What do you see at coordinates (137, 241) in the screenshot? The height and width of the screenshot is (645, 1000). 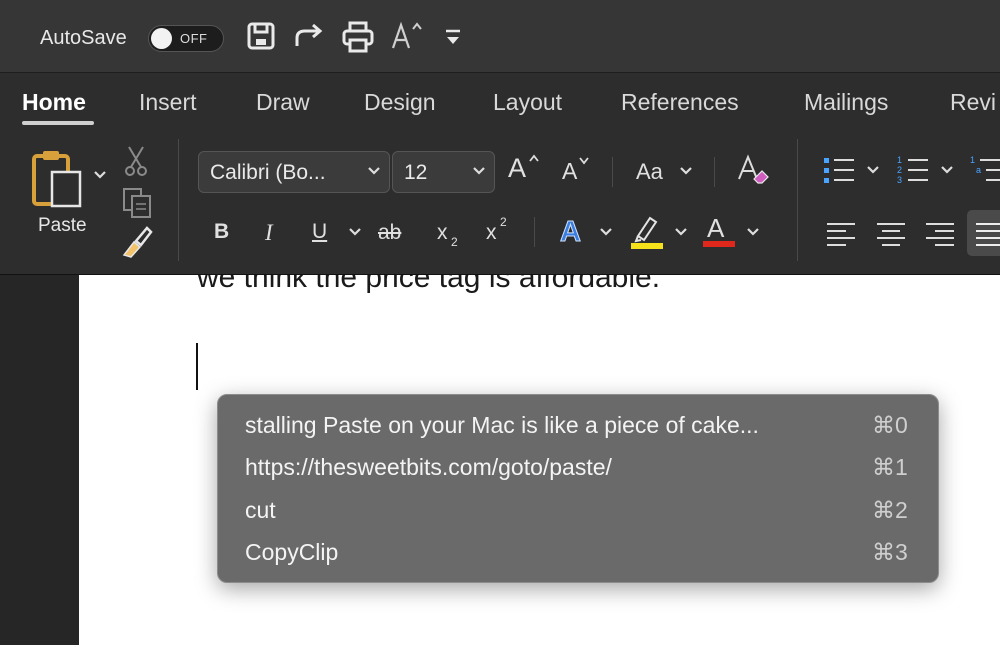 I see `format-painter-icon` at bounding box center [137, 241].